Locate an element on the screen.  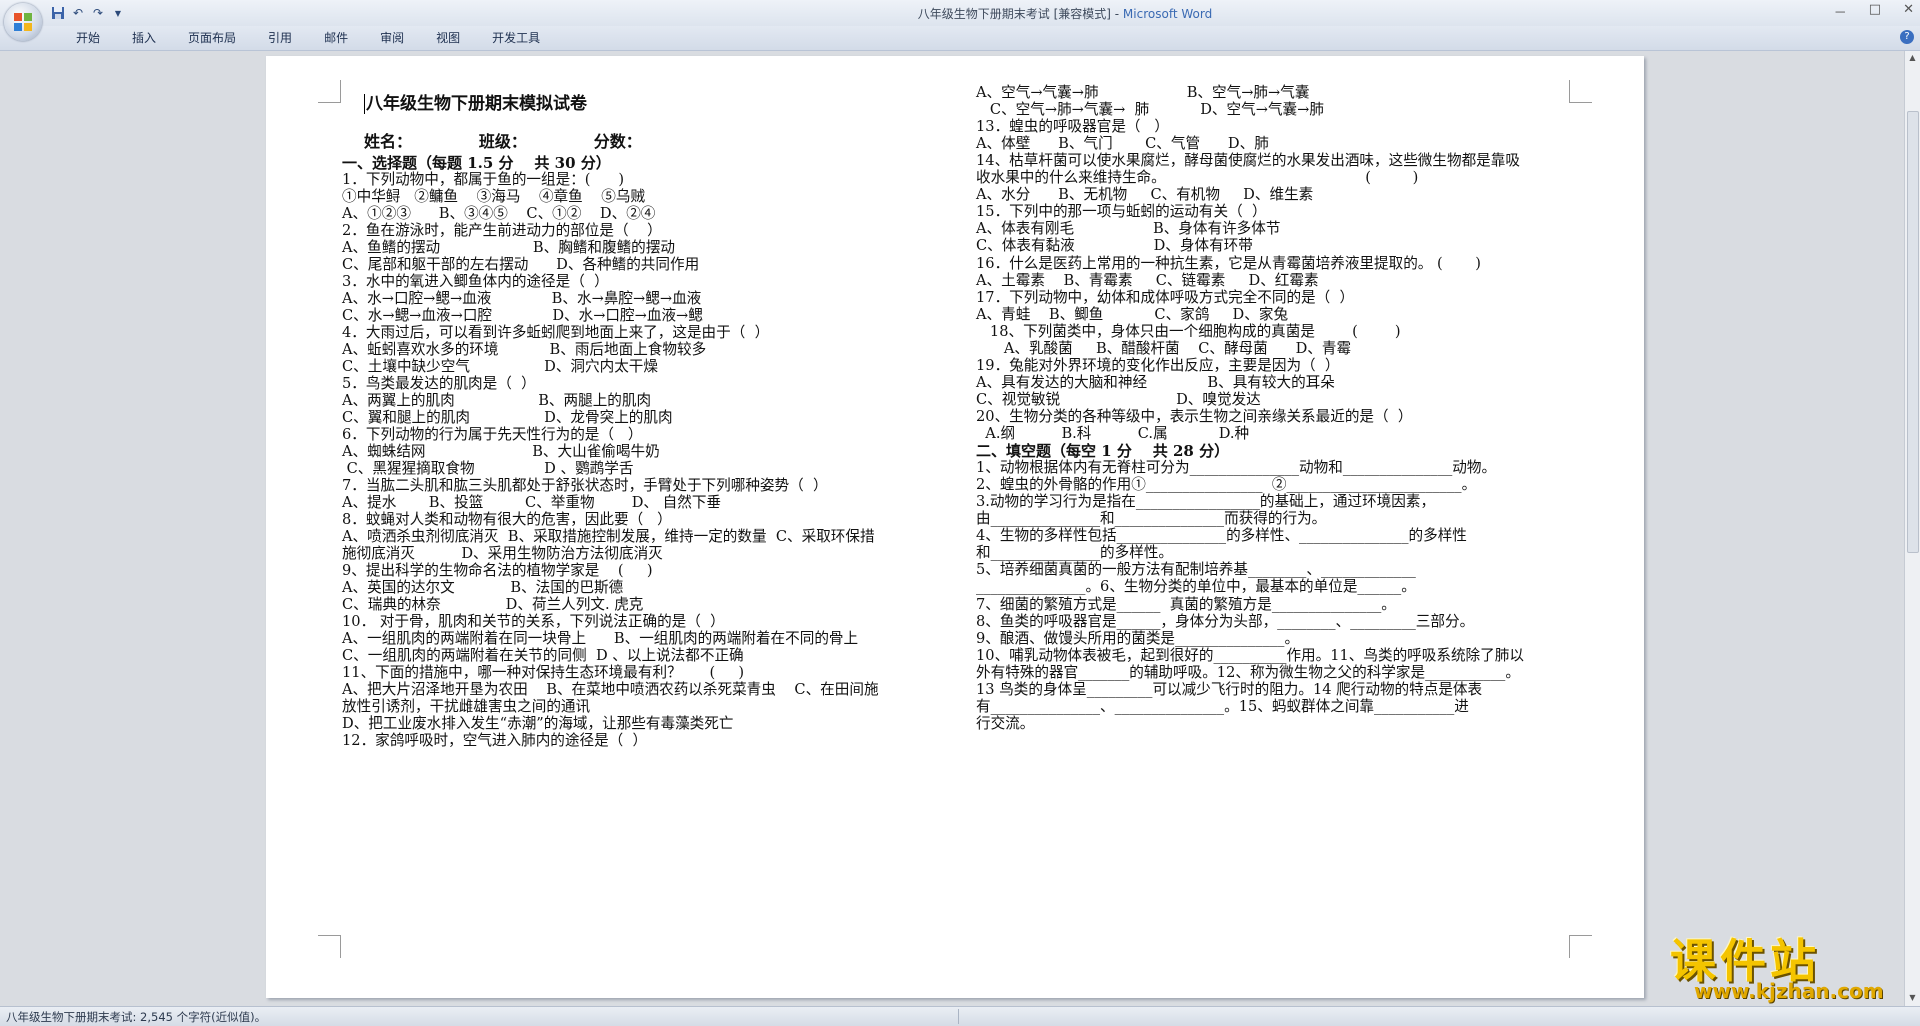
help-icon: ? is located at coordinates (1907, 37).